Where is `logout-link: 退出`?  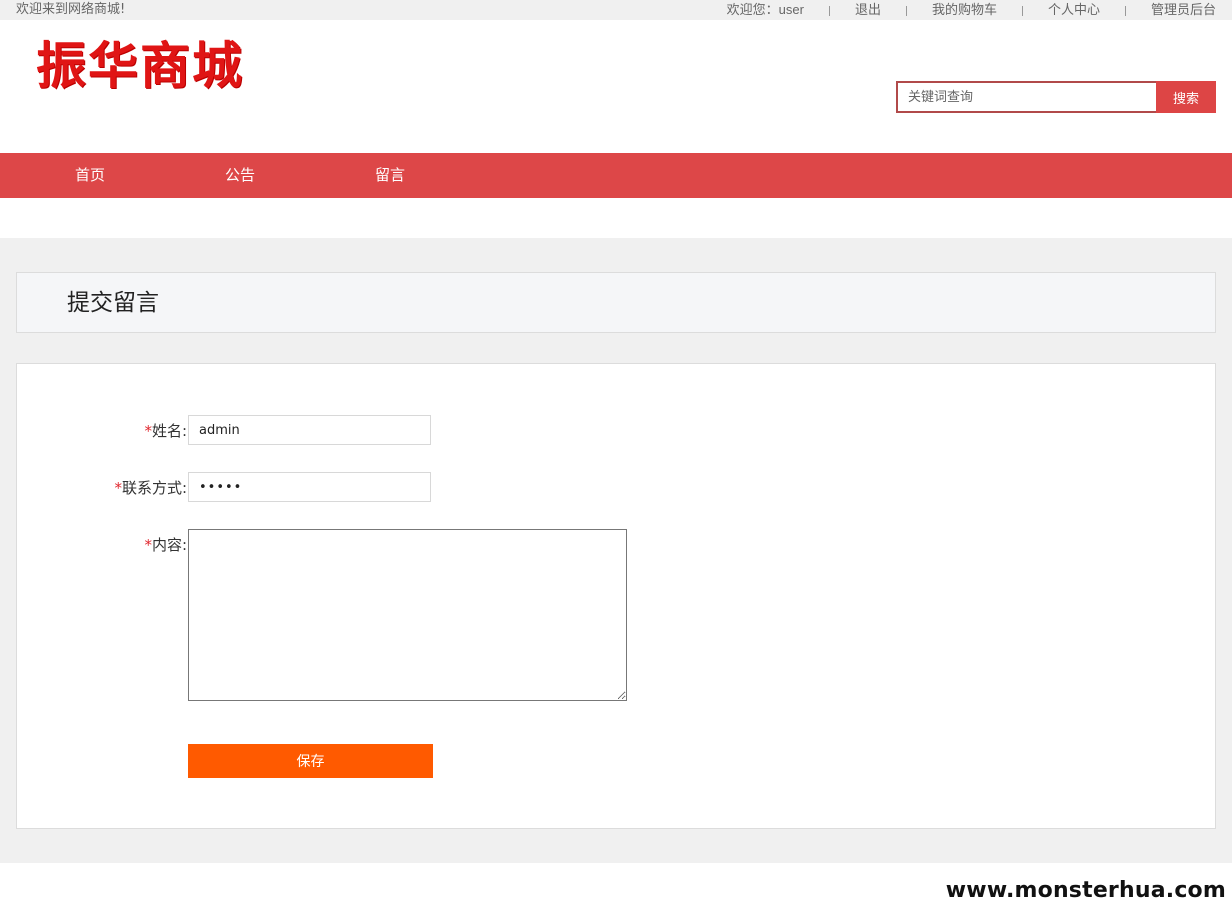
logout-link: 退出 is located at coordinates (868, 11).